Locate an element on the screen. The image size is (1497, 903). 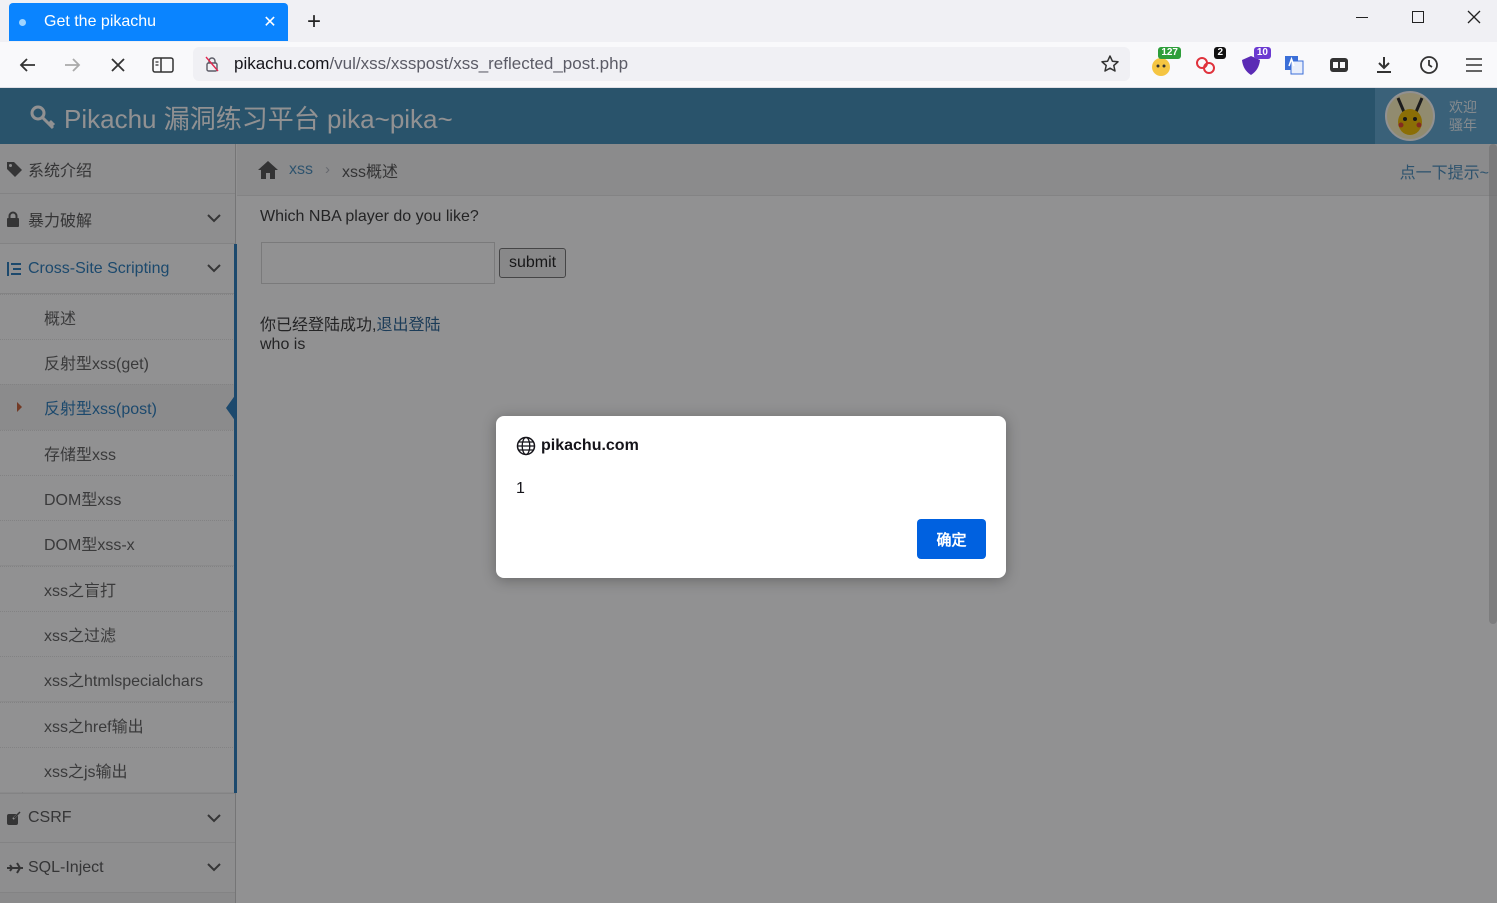
maximize-icon is located at coordinates (1418, 17).